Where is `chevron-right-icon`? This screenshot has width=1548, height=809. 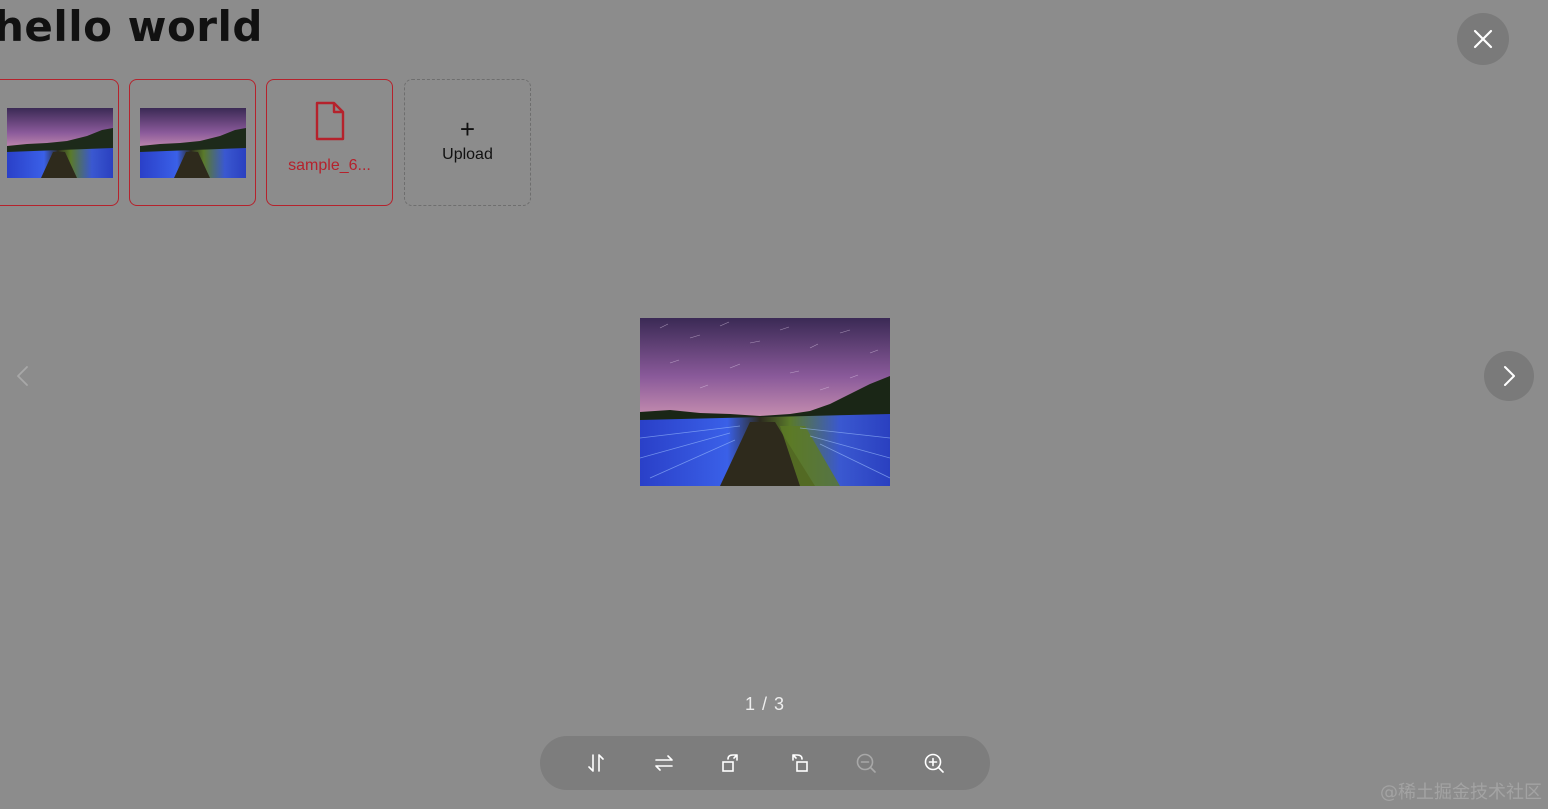
chevron-right-icon is located at coordinates (1509, 376).